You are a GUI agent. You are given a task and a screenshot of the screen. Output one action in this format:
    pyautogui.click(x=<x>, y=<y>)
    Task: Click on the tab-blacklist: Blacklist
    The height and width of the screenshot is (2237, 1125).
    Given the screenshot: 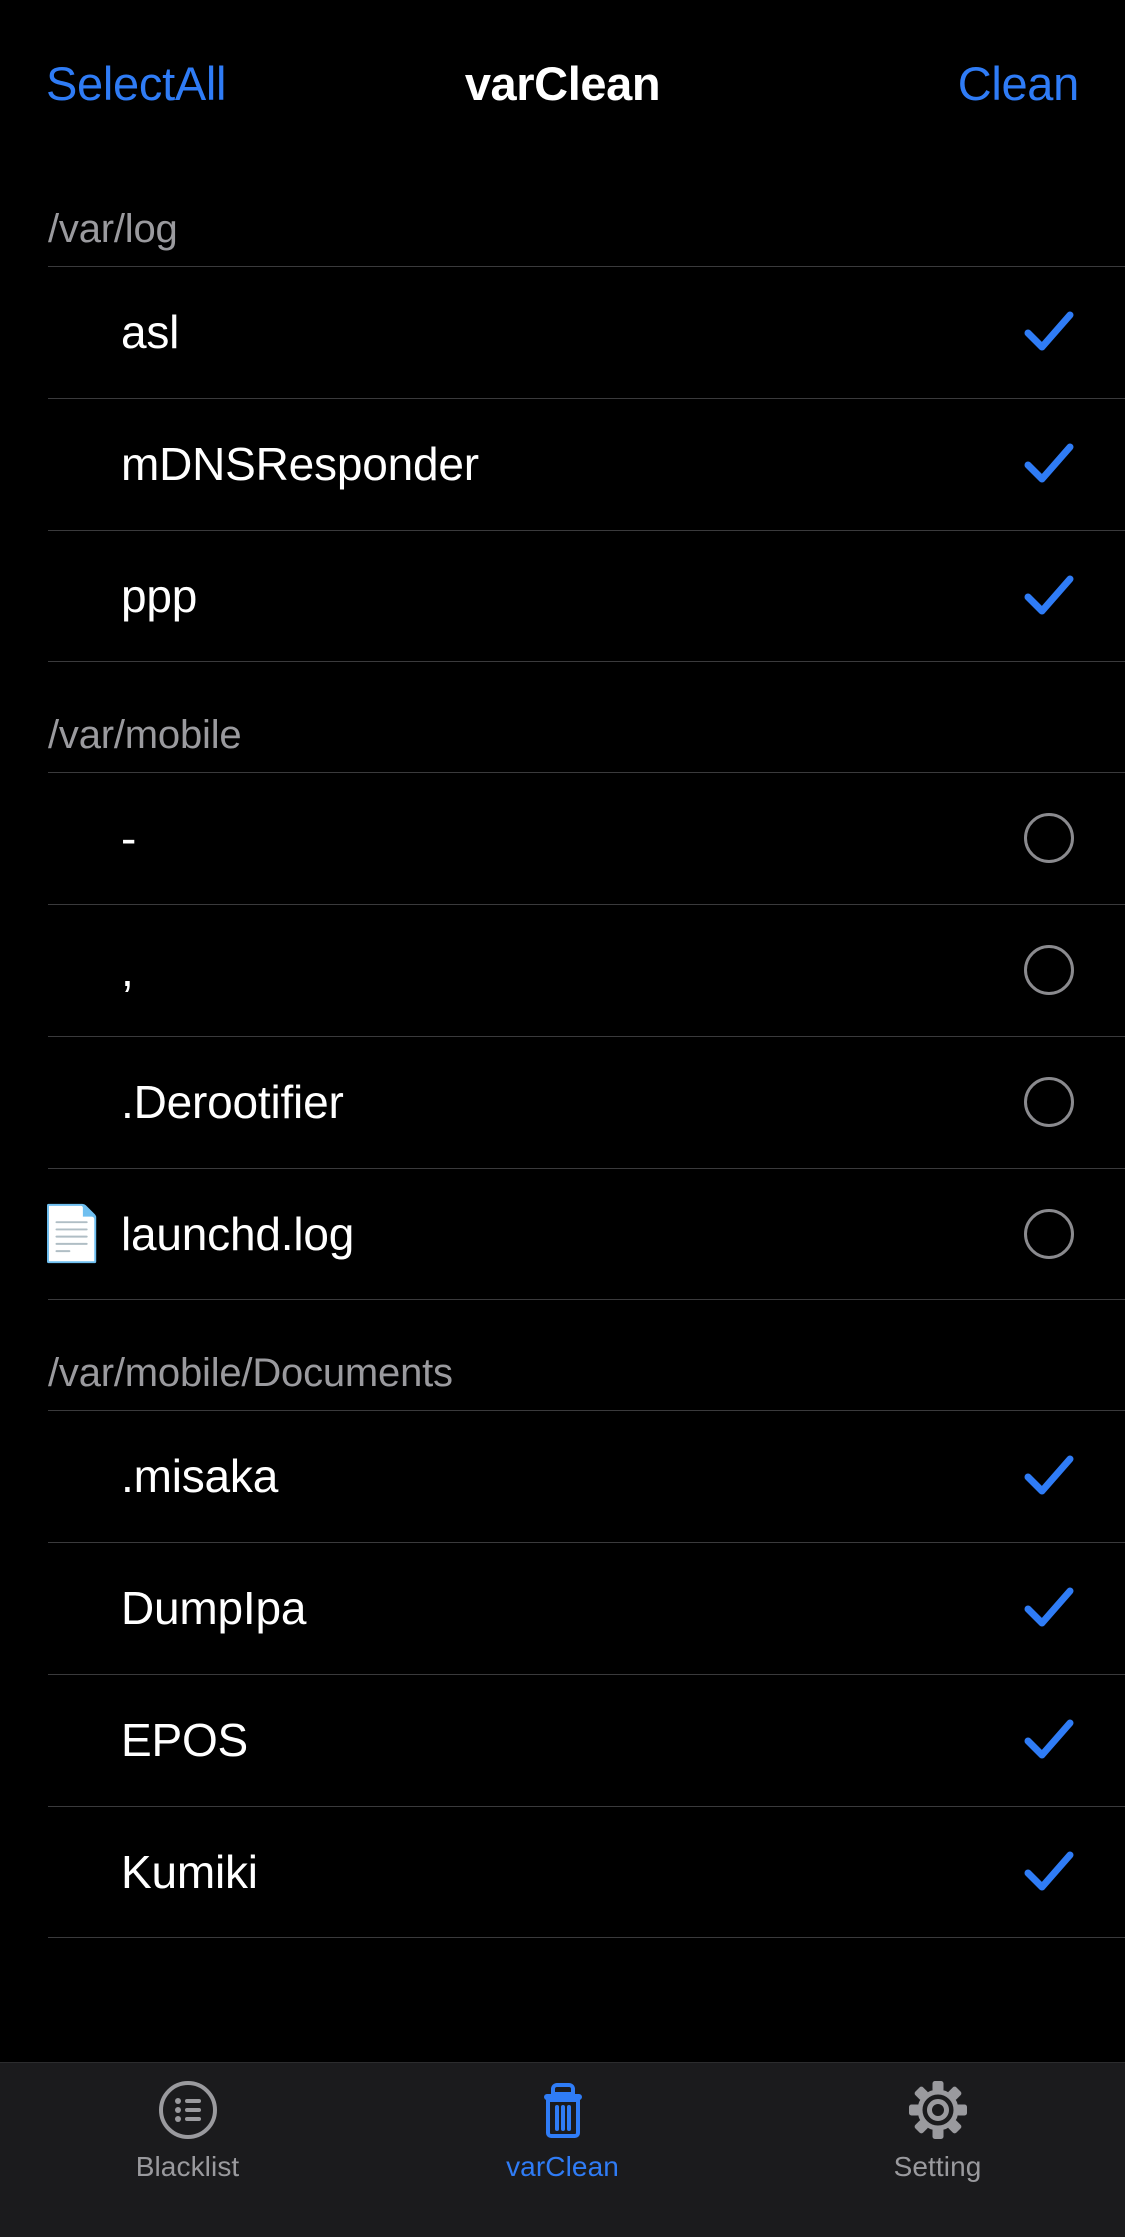 What is the action you would take?
    pyautogui.click(x=187, y=2131)
    